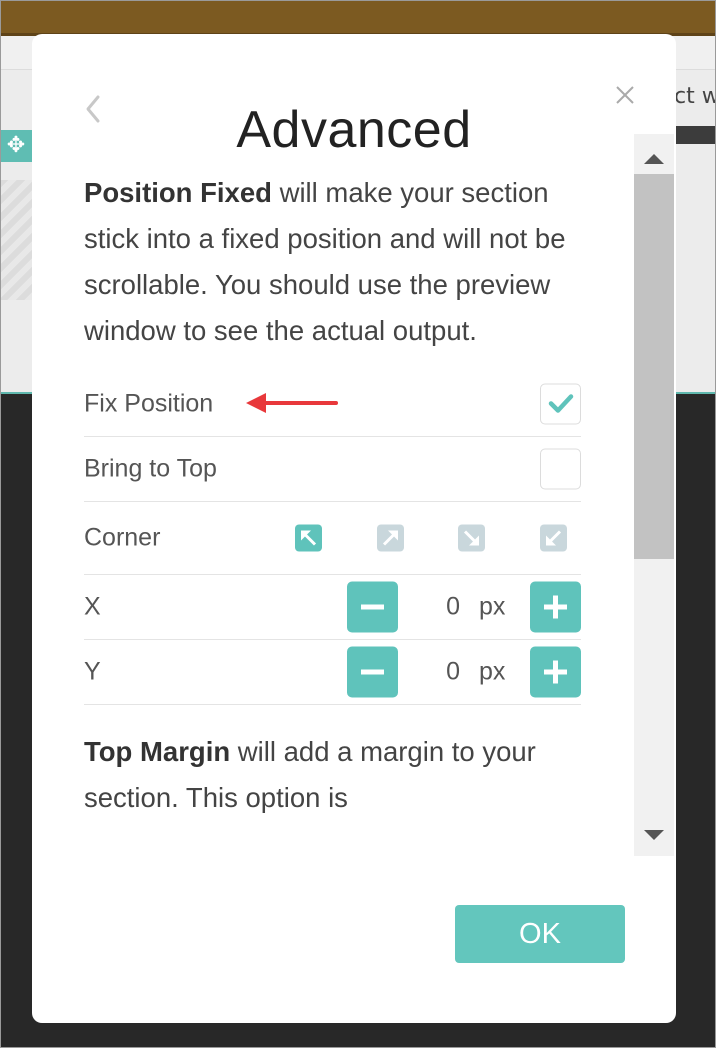  I want to click on close-icon, so click(625, 95).